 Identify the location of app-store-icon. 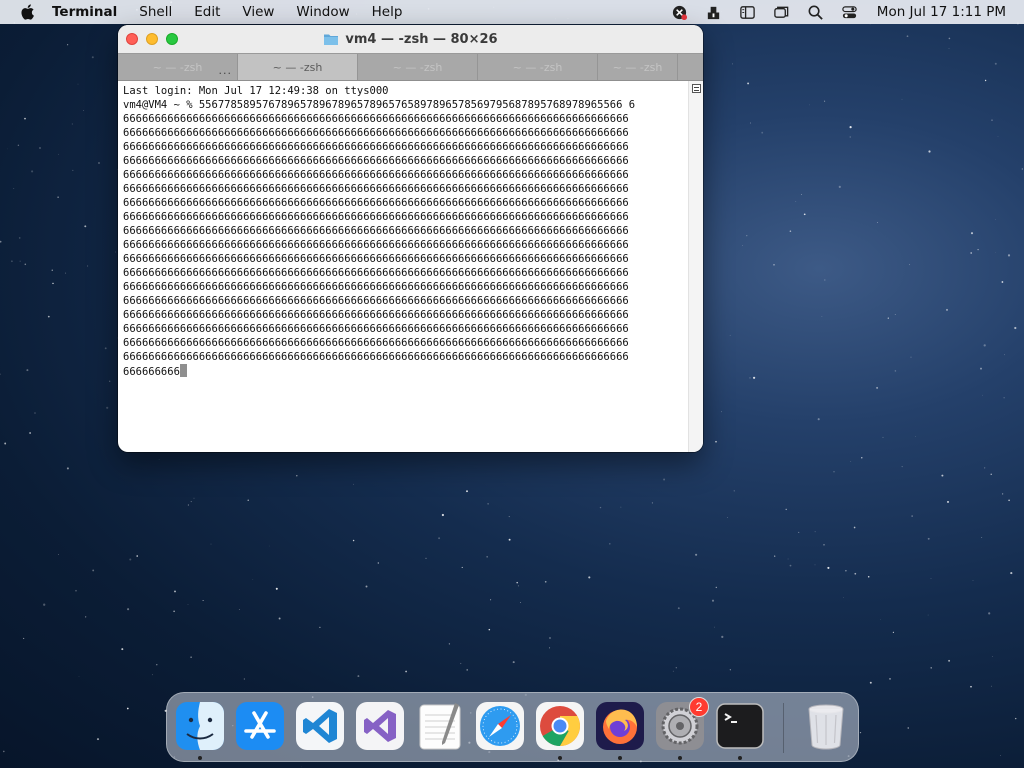
(260, 726).